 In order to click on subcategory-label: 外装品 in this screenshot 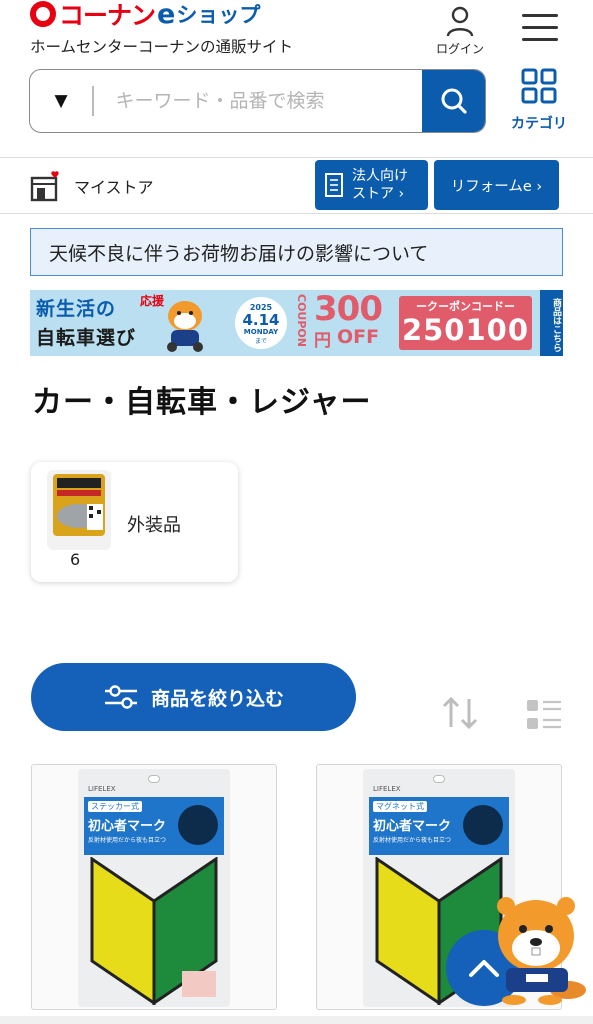, I will do `click(154, 525)`.